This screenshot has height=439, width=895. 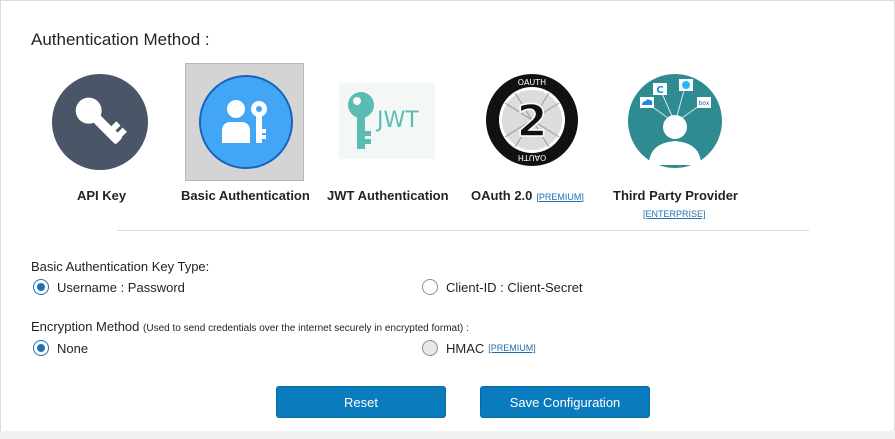 I want to click on key-icon, so click(x=100, y=122).